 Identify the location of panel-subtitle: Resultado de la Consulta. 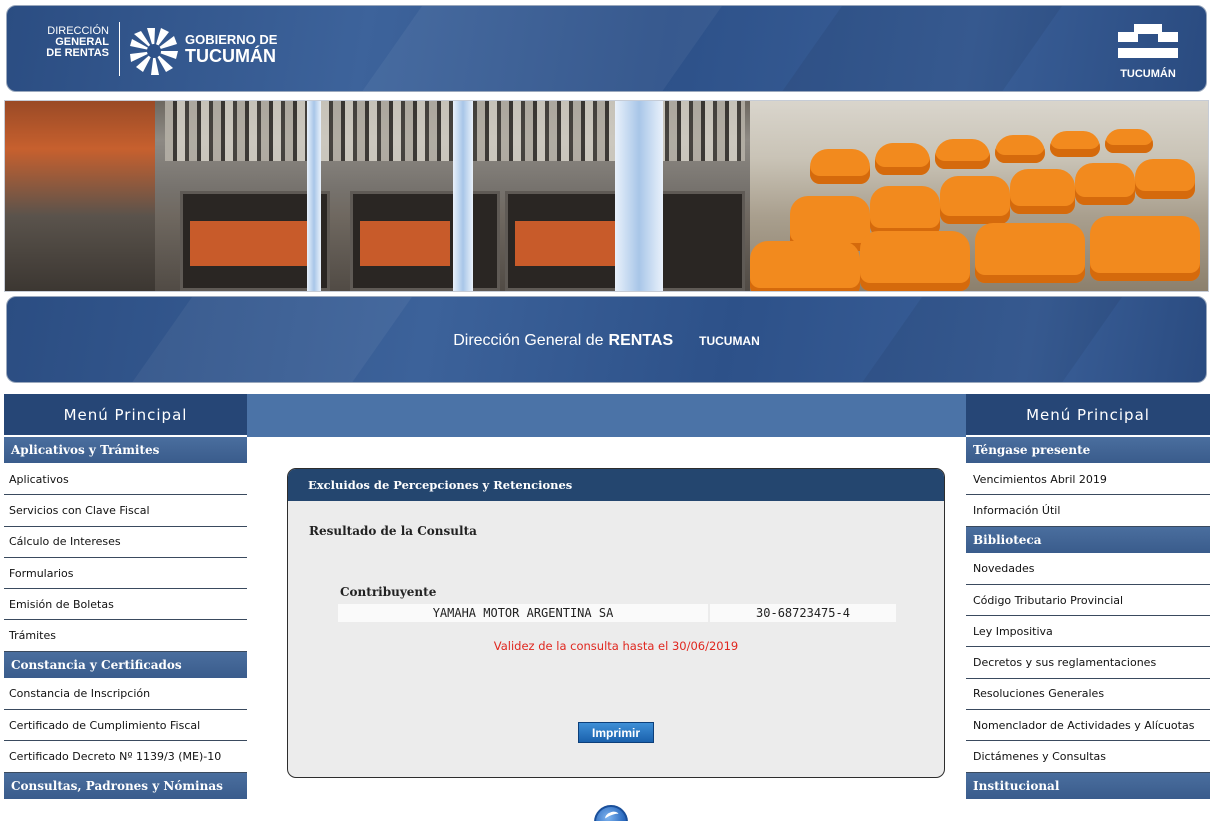
(393, 531).